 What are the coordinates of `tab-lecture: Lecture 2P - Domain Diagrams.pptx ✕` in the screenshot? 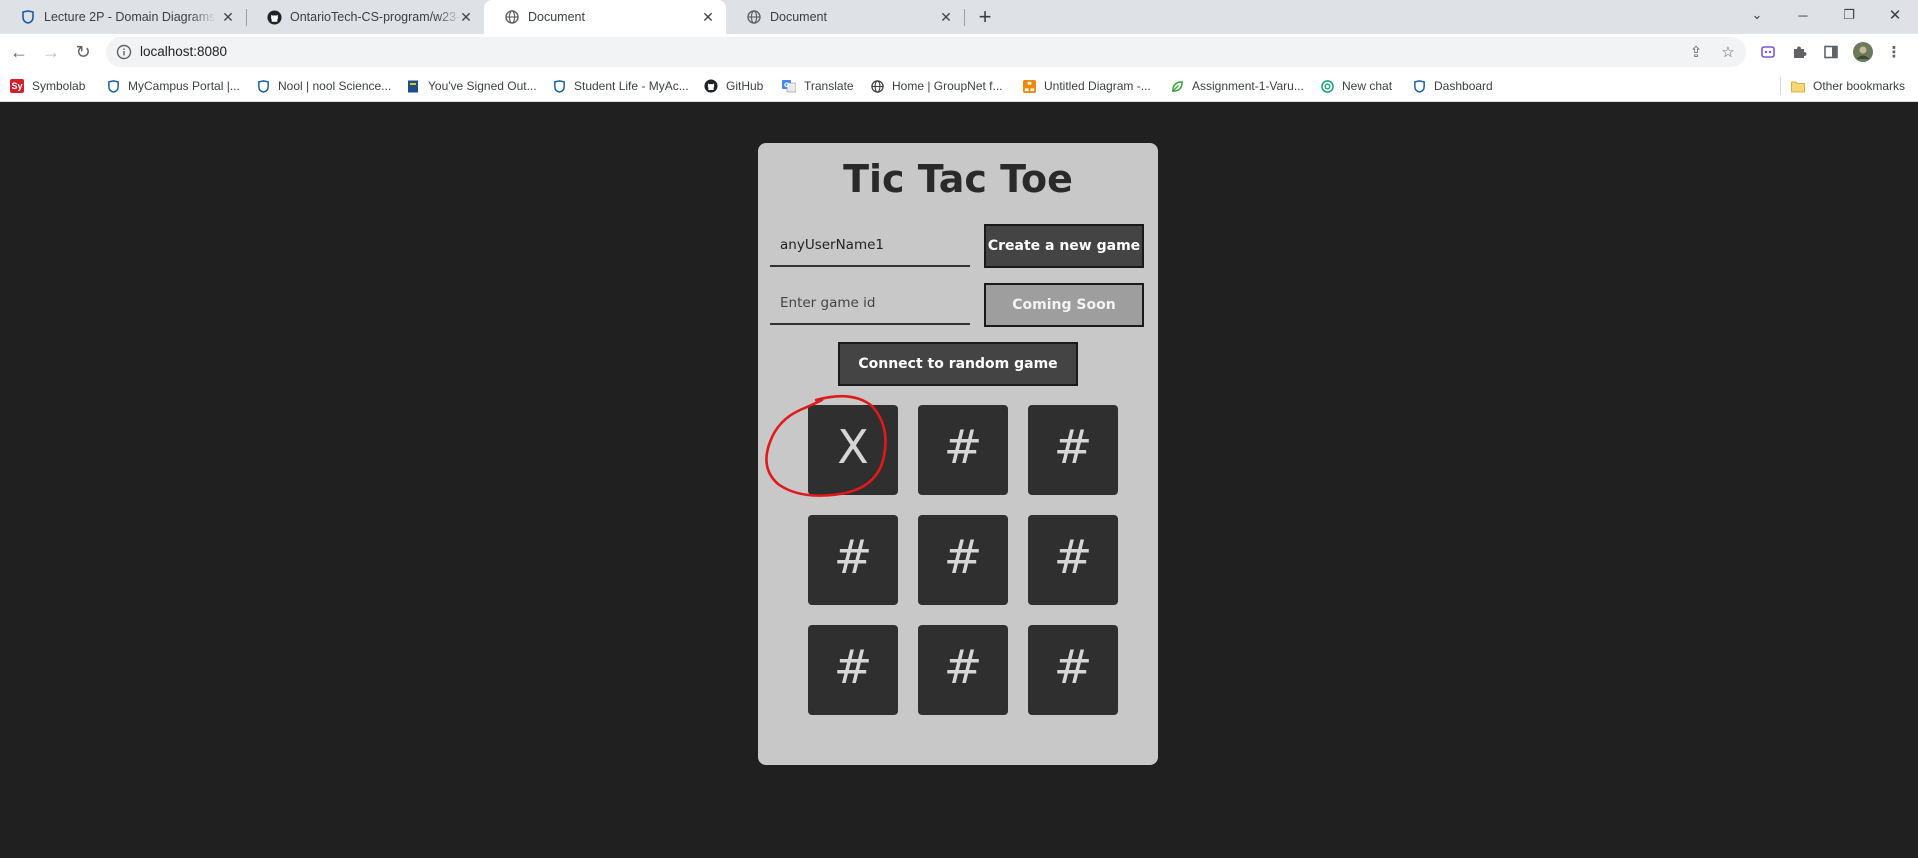 It's located at (123, 17).